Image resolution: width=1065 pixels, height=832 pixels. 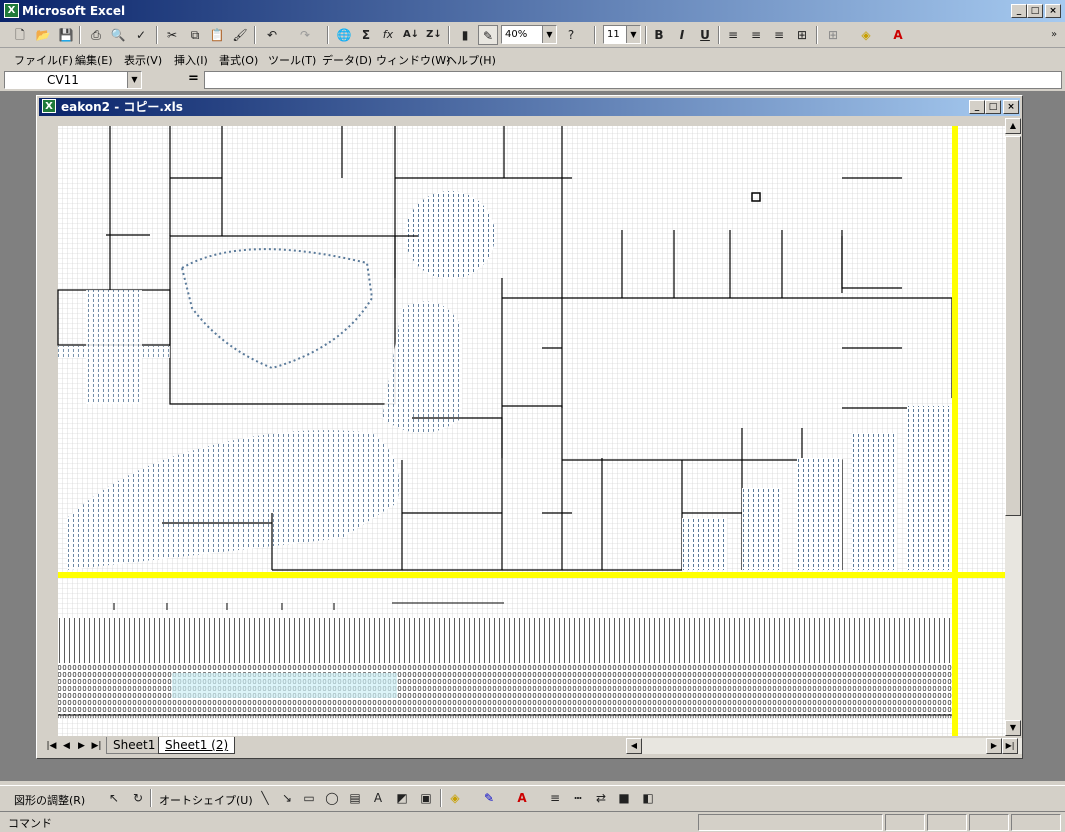 I want to click on line-tool-icon: ╲, so click(x=265, y=798).